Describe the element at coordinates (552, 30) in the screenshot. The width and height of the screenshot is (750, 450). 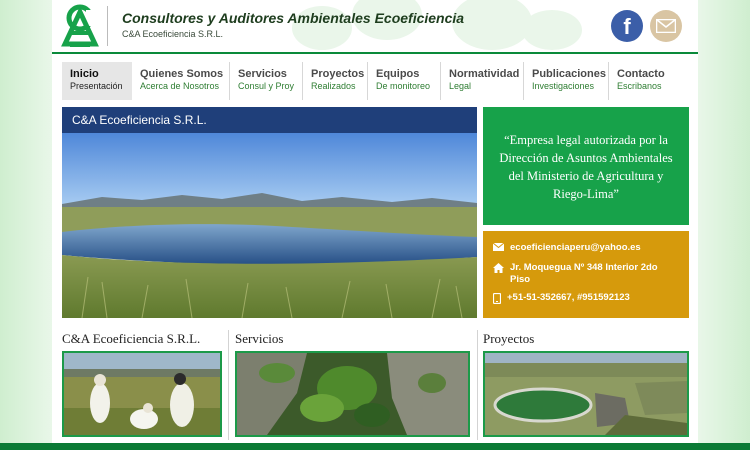
I see `leaf-decoration` at that location.